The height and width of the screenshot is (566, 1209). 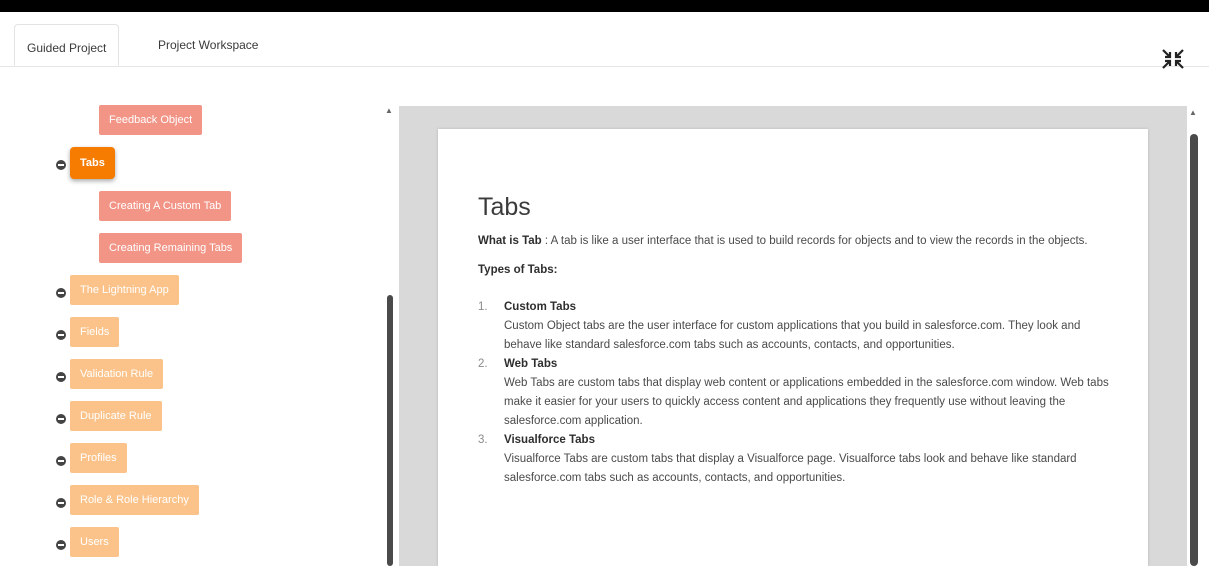 What do you see at coordinates (208, 45) in the screenshot?
I see `tab-project-workspace: Project Workspace` at bounding box center [208, 45].